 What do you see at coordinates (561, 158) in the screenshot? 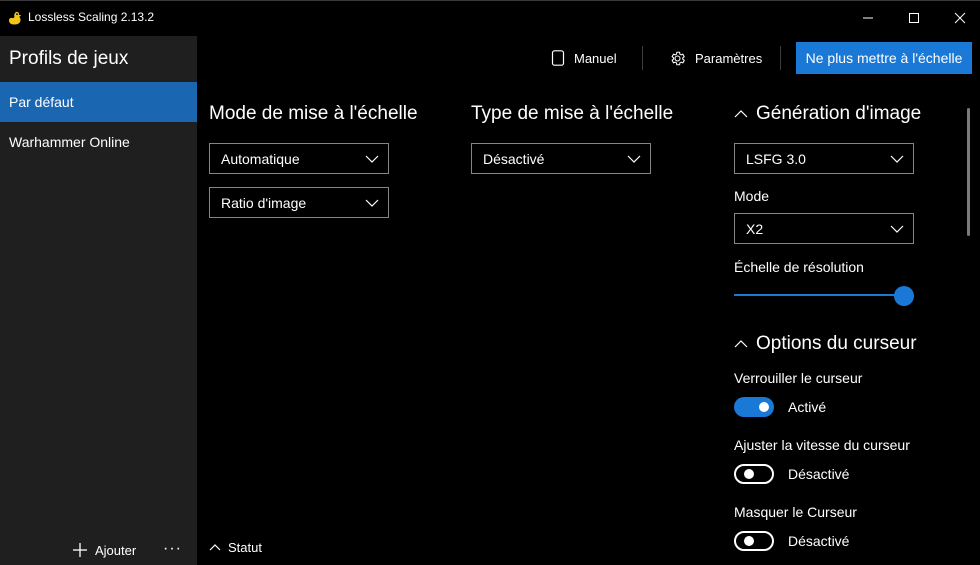
I see `scaling-type-dropdown: Désactivé` at bounding box center [561, 158].